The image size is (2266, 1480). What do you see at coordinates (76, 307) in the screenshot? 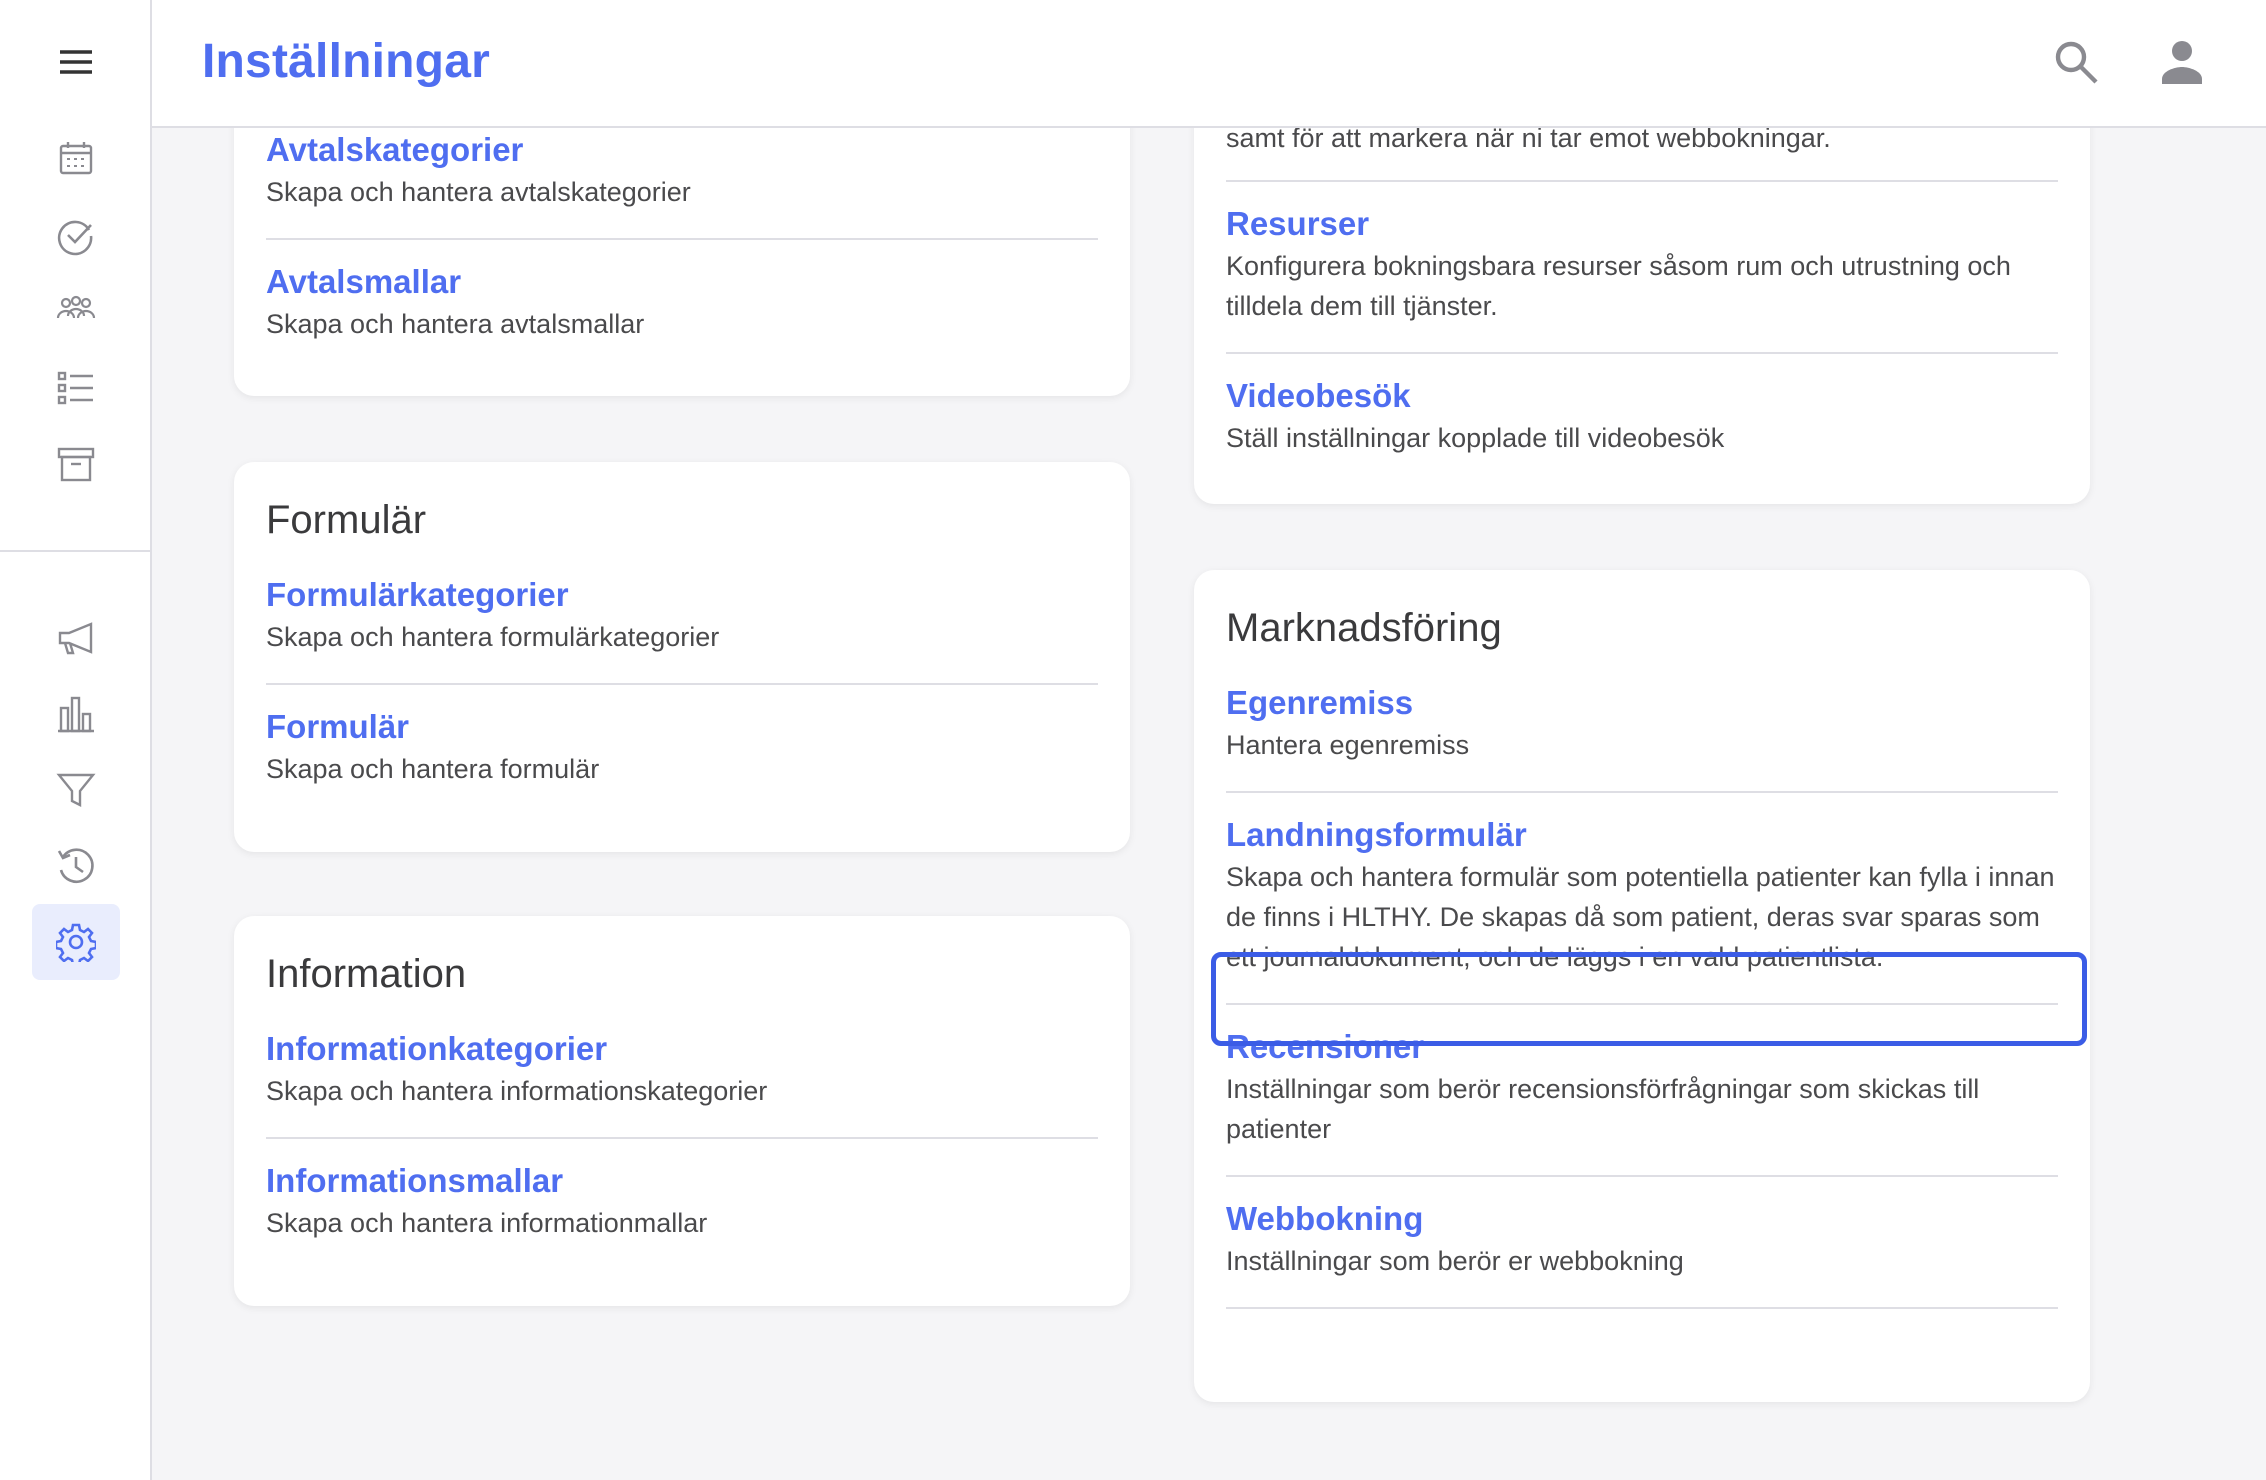
I see `users-icon` at bounding box center [76, 307].